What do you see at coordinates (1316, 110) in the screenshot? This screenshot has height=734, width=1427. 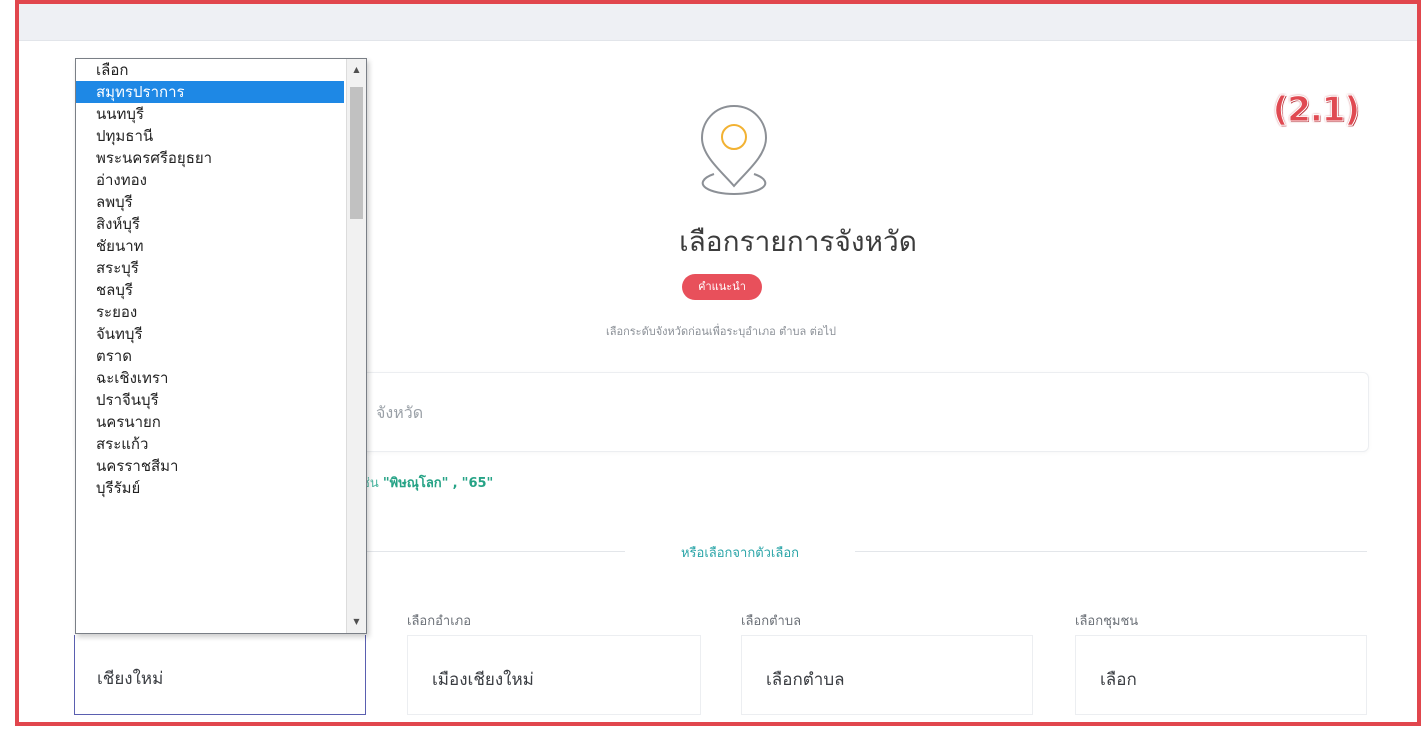 I see `step-label: (2.1)` at bounding box center [1316, 110].